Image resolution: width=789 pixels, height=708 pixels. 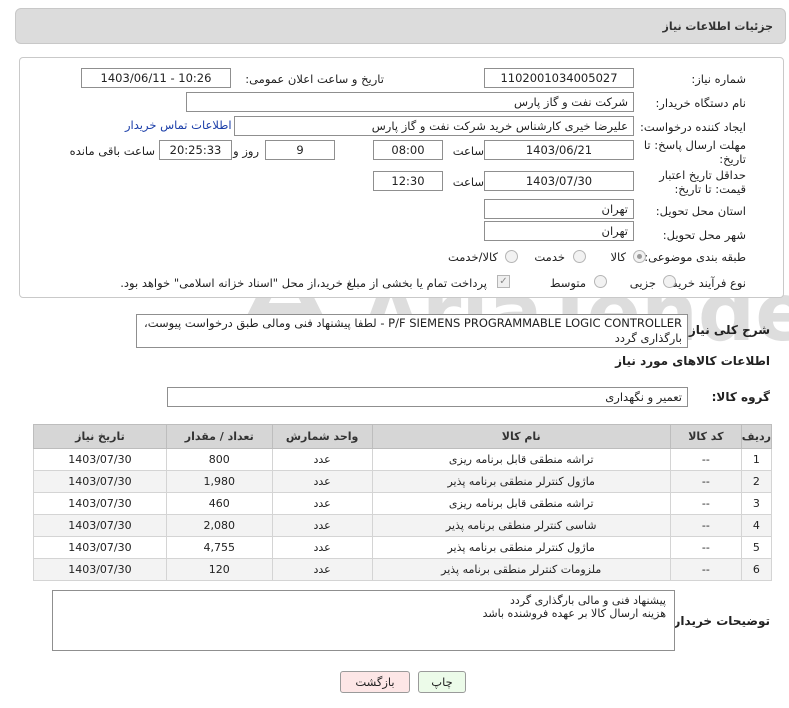 I want to click on price-date-field: 1403/07/30, so click(x=559, y=181).